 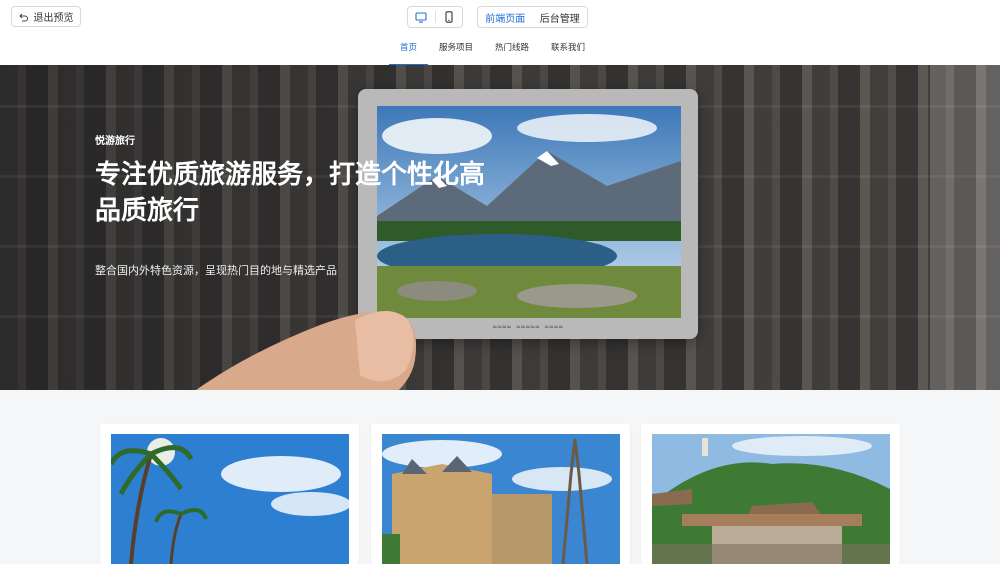 I want to click on admin-view-option: 后台管理, so click(x=560, y=17).